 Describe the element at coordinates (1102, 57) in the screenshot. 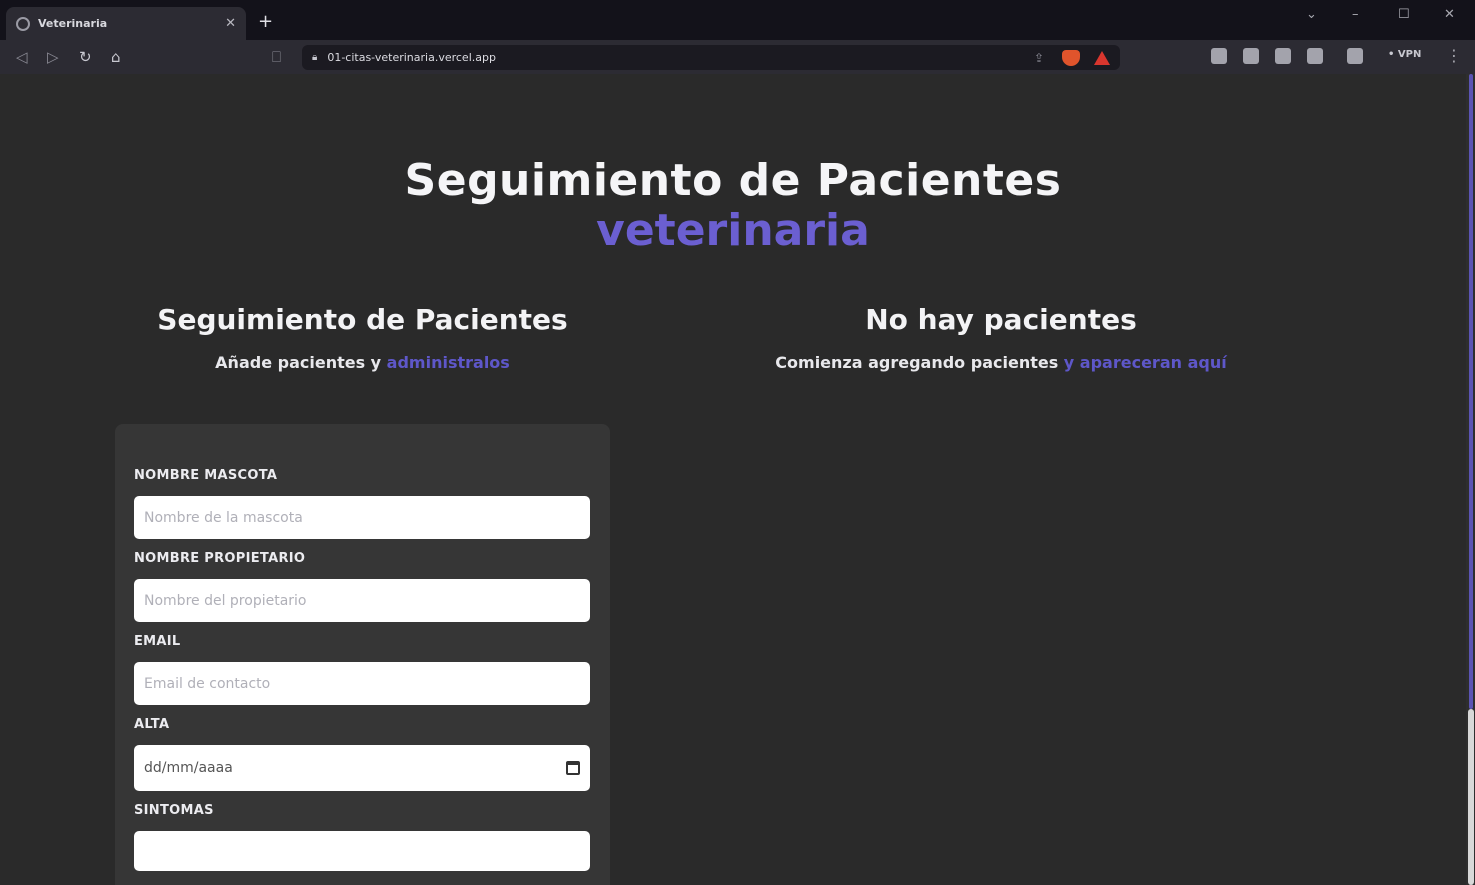

I see `brave-rewards-icon` at that location.